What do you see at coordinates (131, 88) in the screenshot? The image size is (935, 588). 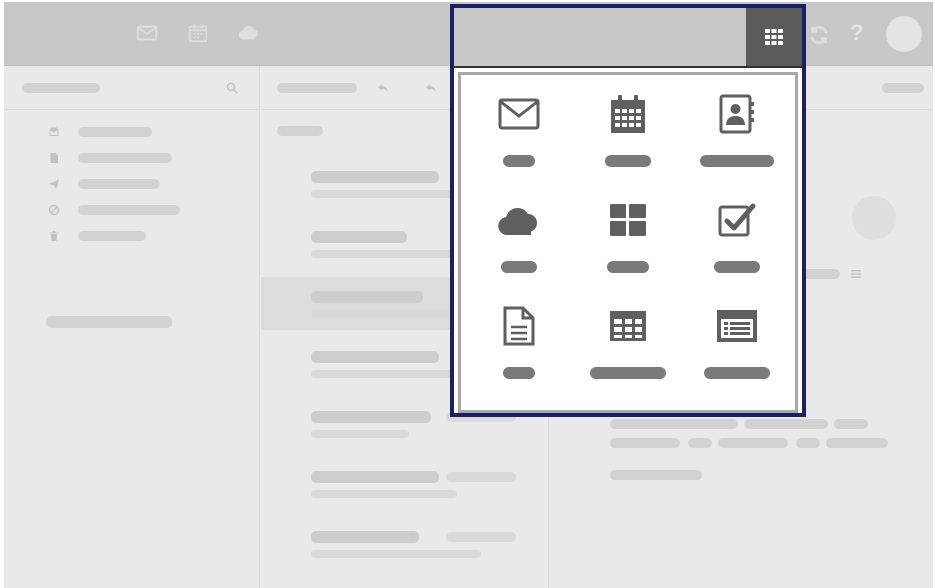 I see `folder-pane-header` at bounding box center [131, 88].